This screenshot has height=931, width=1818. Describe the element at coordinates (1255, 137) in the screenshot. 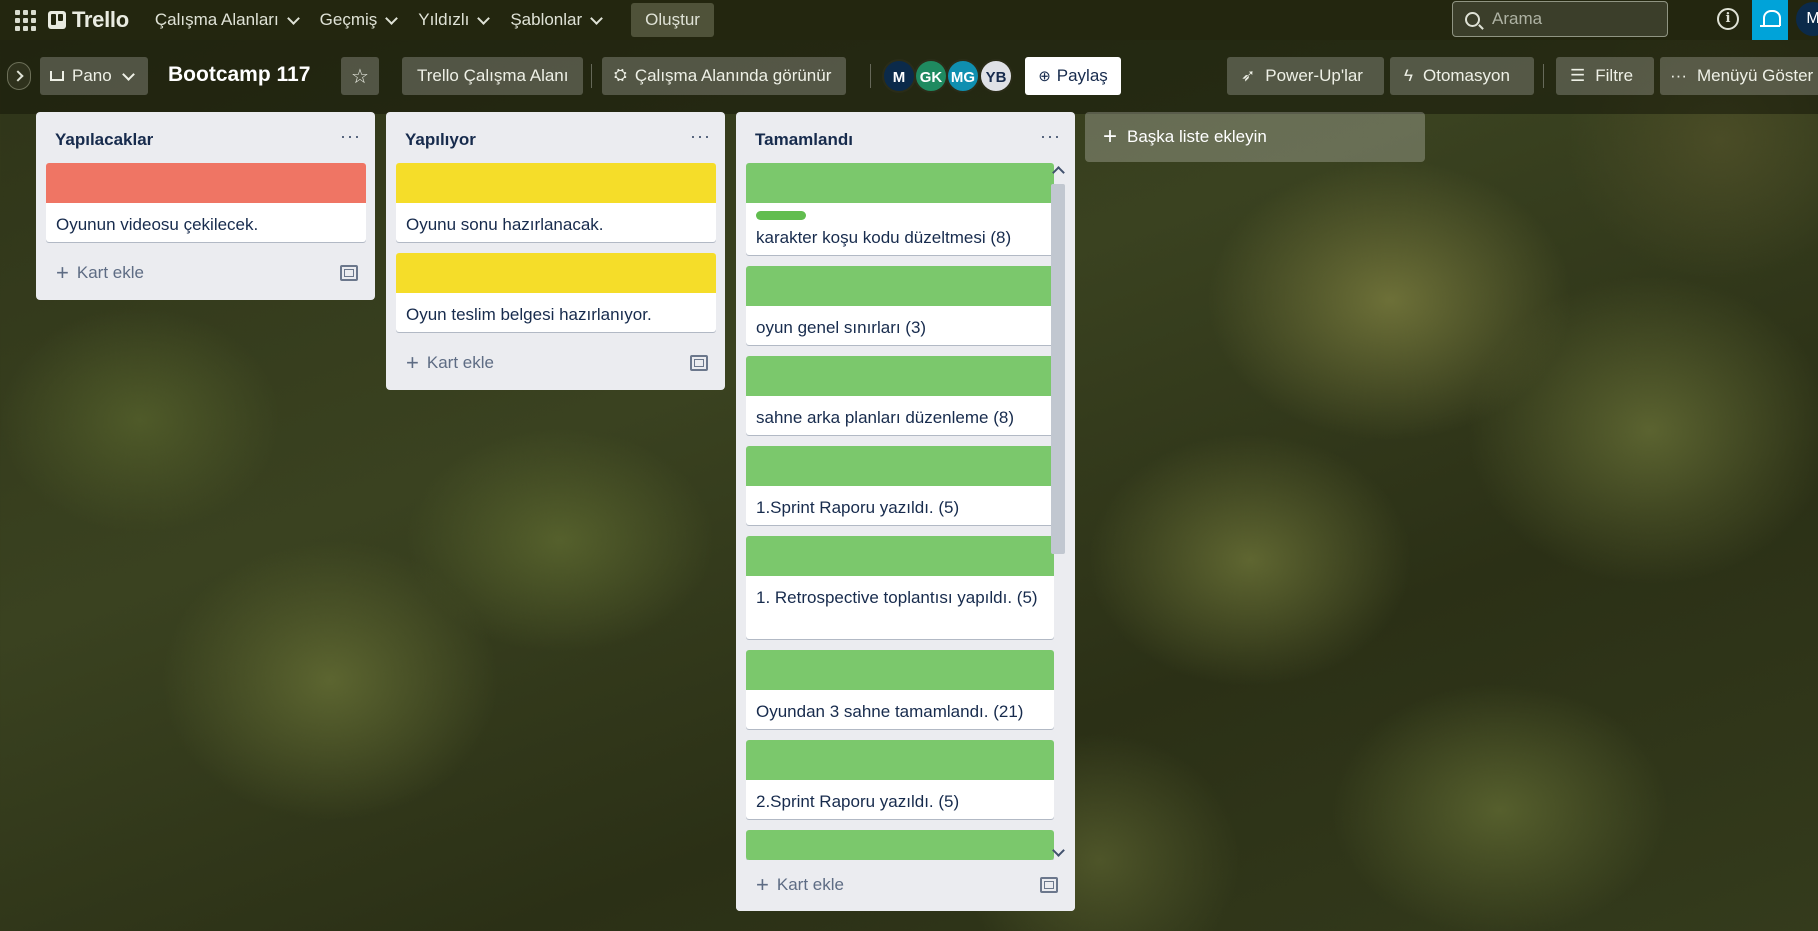

I see `add-list-button: + Başka liste ekleyin` at that location.